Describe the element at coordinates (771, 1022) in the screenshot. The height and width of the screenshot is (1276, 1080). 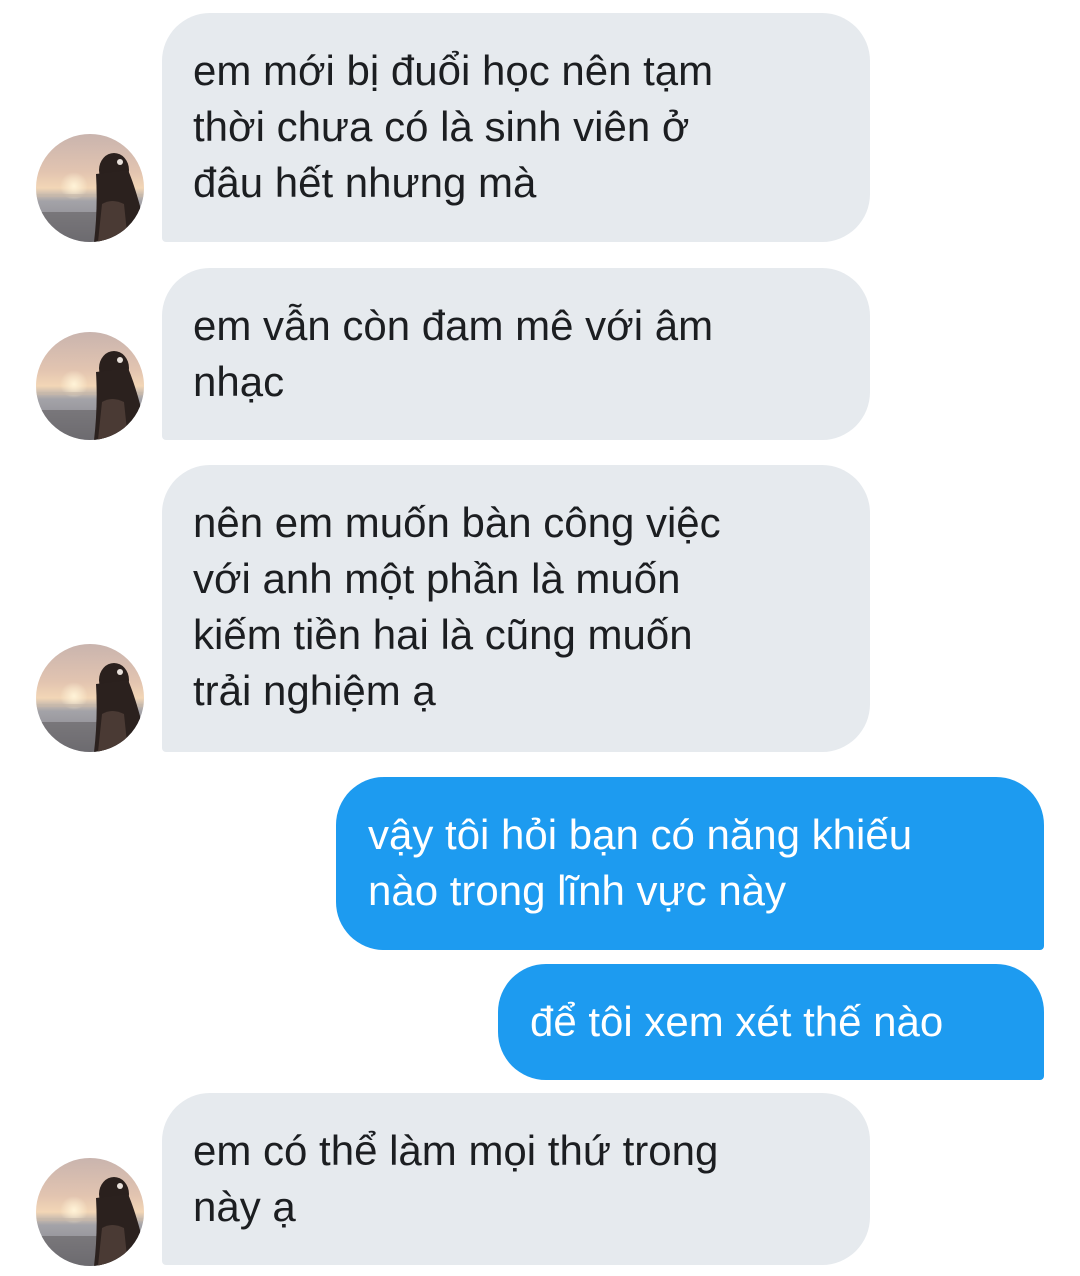
I see `outgoing-message: để tôi xem xét thế nào` at that location.